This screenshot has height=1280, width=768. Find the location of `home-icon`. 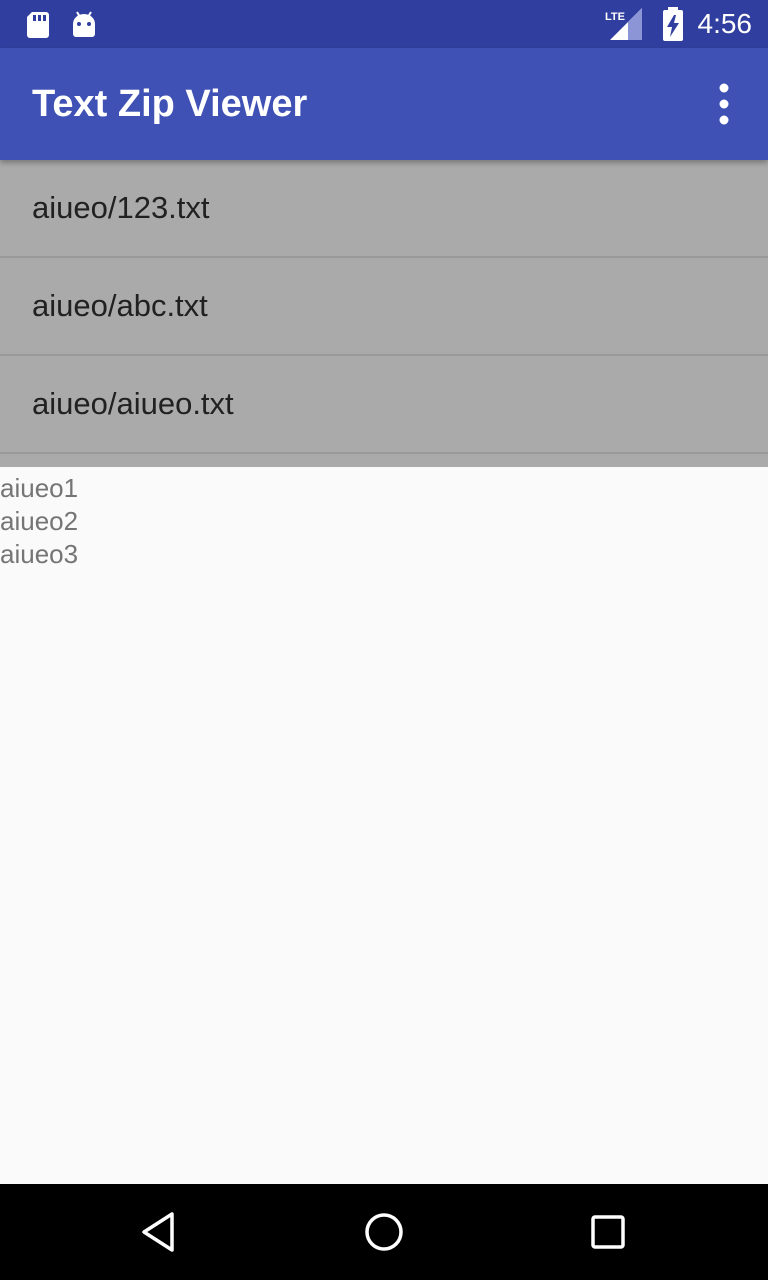

home-icon is located at coordinates (384, 1232).